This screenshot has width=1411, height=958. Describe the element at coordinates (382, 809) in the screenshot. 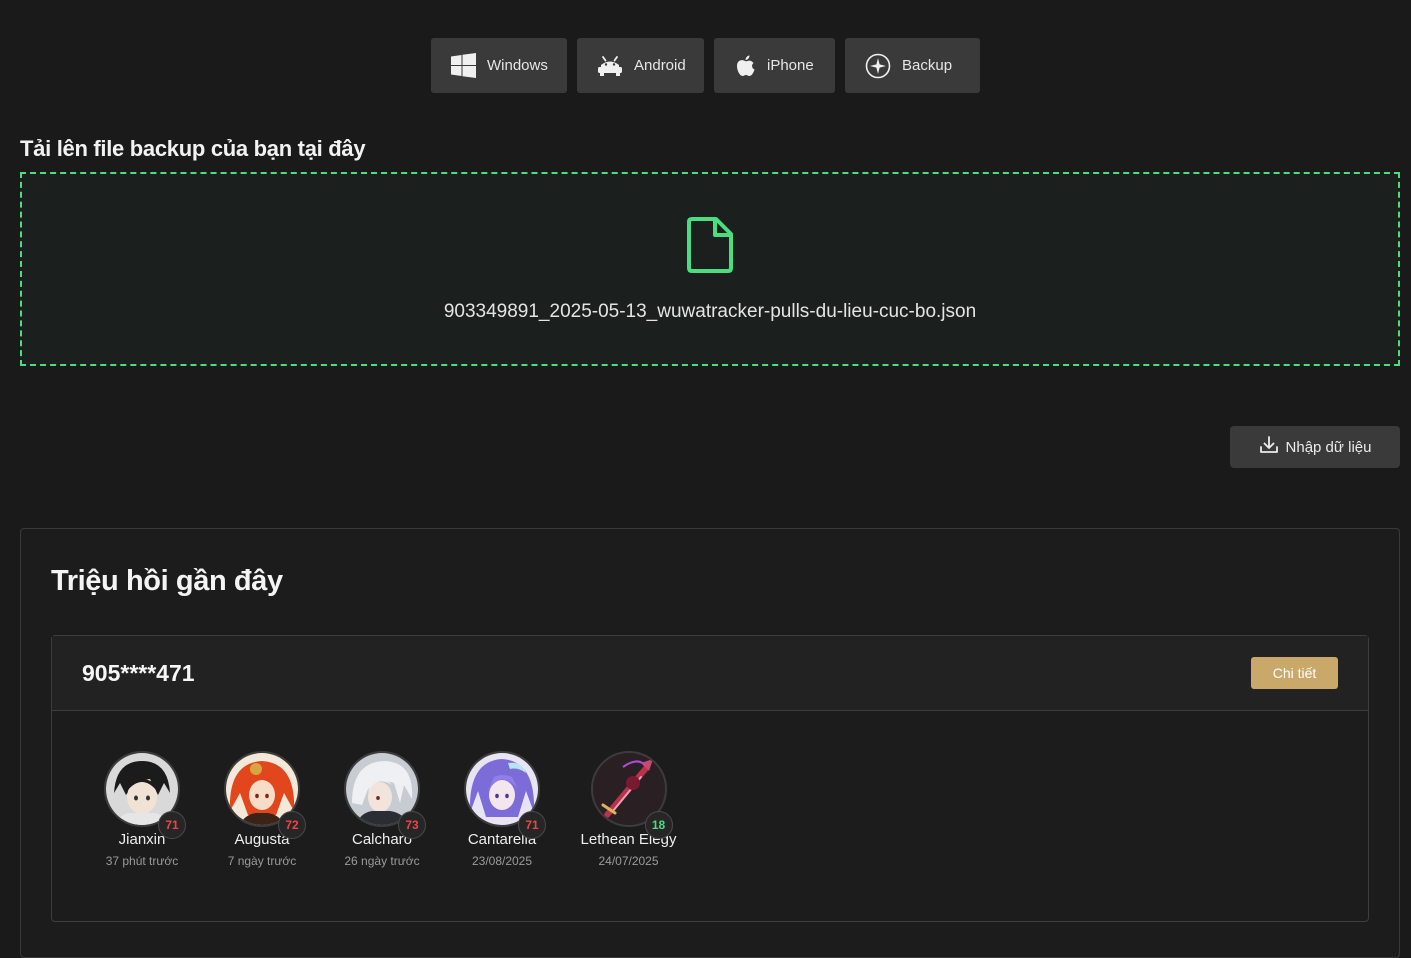

I see `pull-item: 73 Calcharo 26 ngày trước` at that location.